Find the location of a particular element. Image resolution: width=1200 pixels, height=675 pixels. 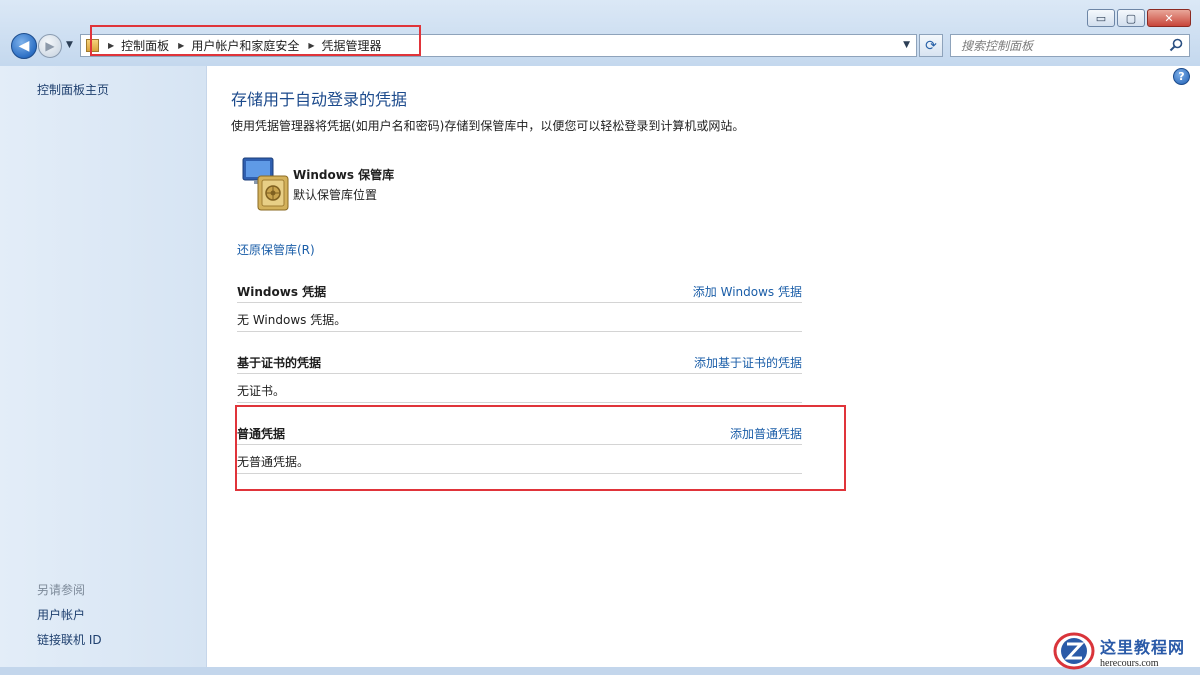

refresh-icon: ⟳ is located at coordinates (931, 45).